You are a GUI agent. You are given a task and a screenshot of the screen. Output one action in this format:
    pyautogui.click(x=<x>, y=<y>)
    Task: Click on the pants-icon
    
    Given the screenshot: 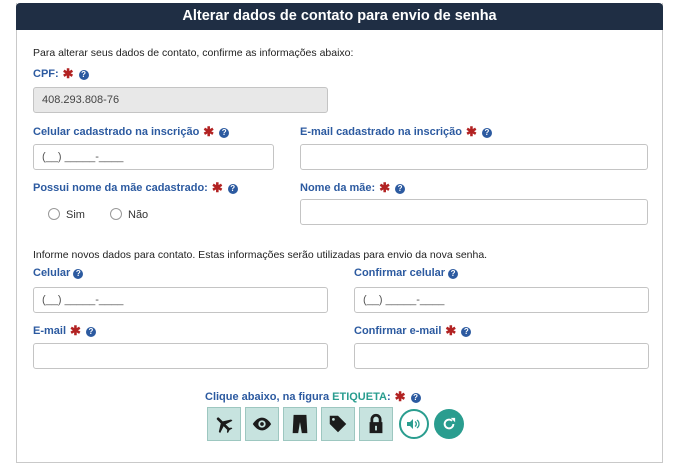 What is the action you would take?
    pyautogui.click(x=300, y=424)
    